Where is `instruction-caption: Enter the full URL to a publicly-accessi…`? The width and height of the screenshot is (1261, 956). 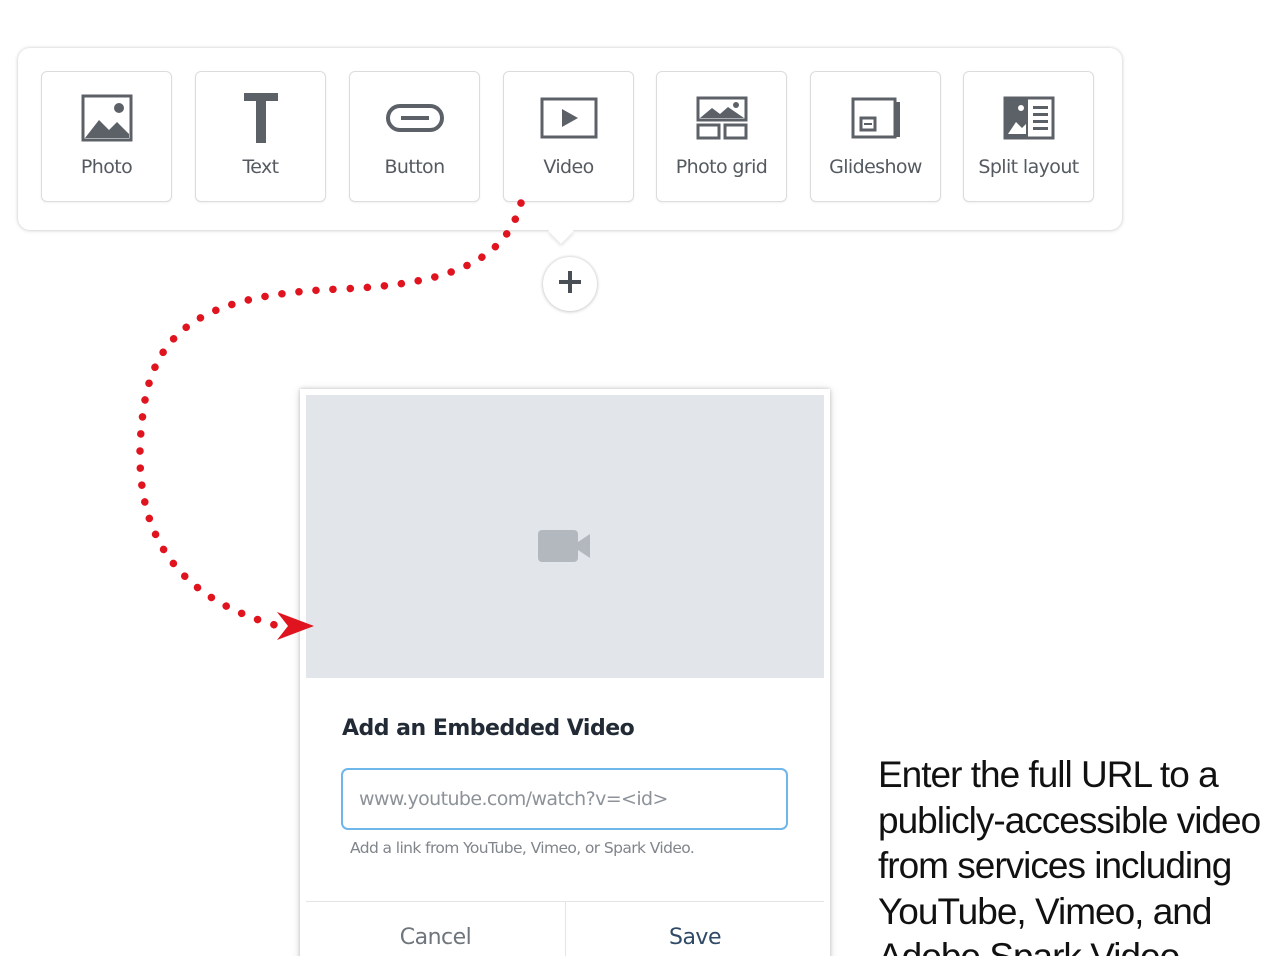
instruction-caption: Enter the full URL to a publicly-accessi… is located at coordinates (1069, 855).